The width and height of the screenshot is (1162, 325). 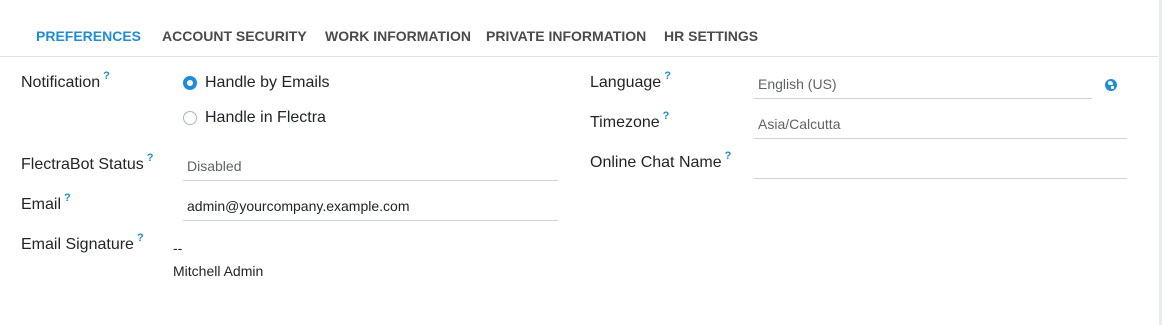 I want to click on bot-status-label-text: FlectraBot Status, so click(x=82, y=164).